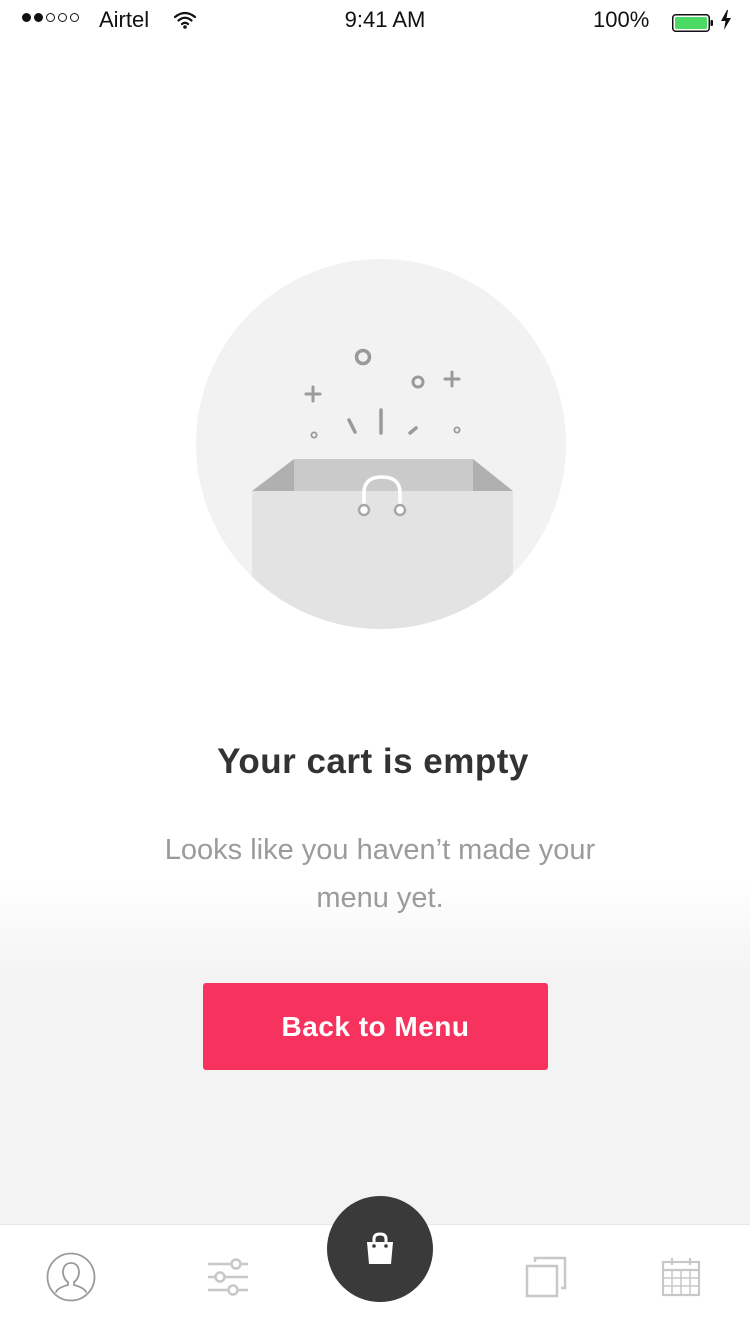 This screenshot has height=1335, width=750. Describe the element at coordinates (381, 444) in the screenshot. I see `empty-cart-illustration` at that location.